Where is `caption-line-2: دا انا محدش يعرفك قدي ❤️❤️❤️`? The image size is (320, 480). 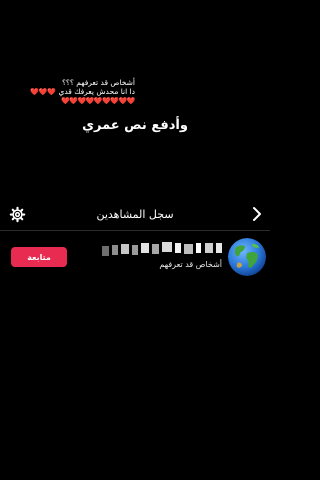
caption-line-2: دا انا محدش يعرفك قدي ❤️❤️❤️ is located at coordinates (77, 92).